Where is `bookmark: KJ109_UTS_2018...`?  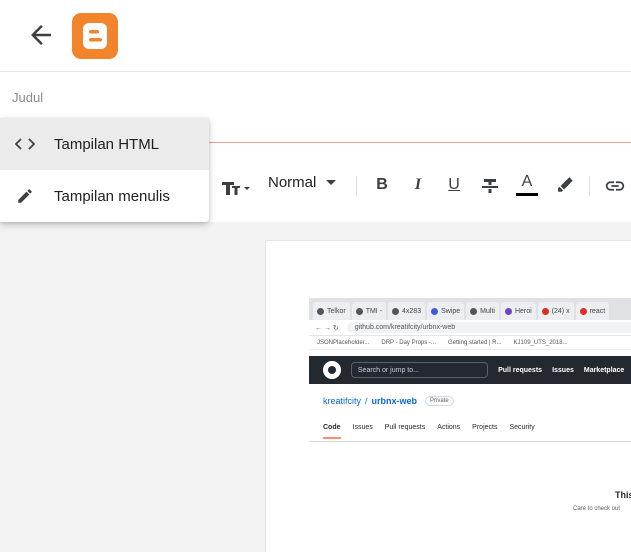
bookmark: KJ109_UTS_2018... is located at coordinates (540, 342).